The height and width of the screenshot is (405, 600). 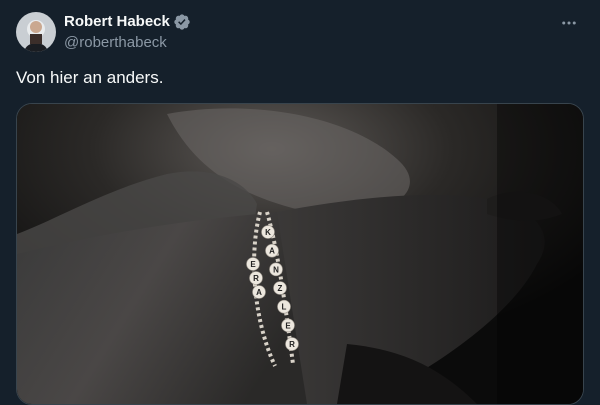 I want to click on verified-badge-icon, so click(x=182, y=22).